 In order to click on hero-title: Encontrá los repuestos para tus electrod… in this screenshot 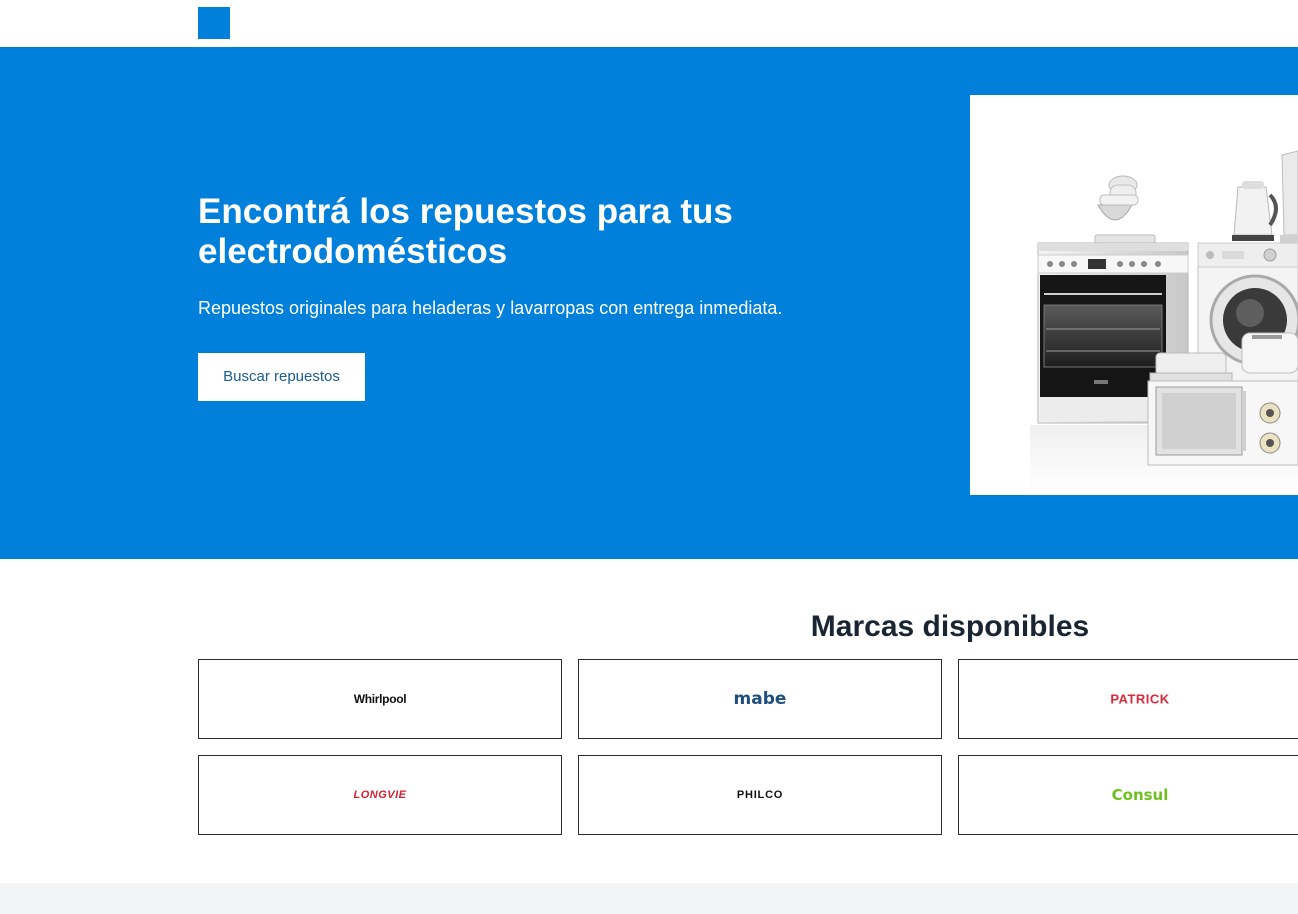, I will do `click(465, 231)`.